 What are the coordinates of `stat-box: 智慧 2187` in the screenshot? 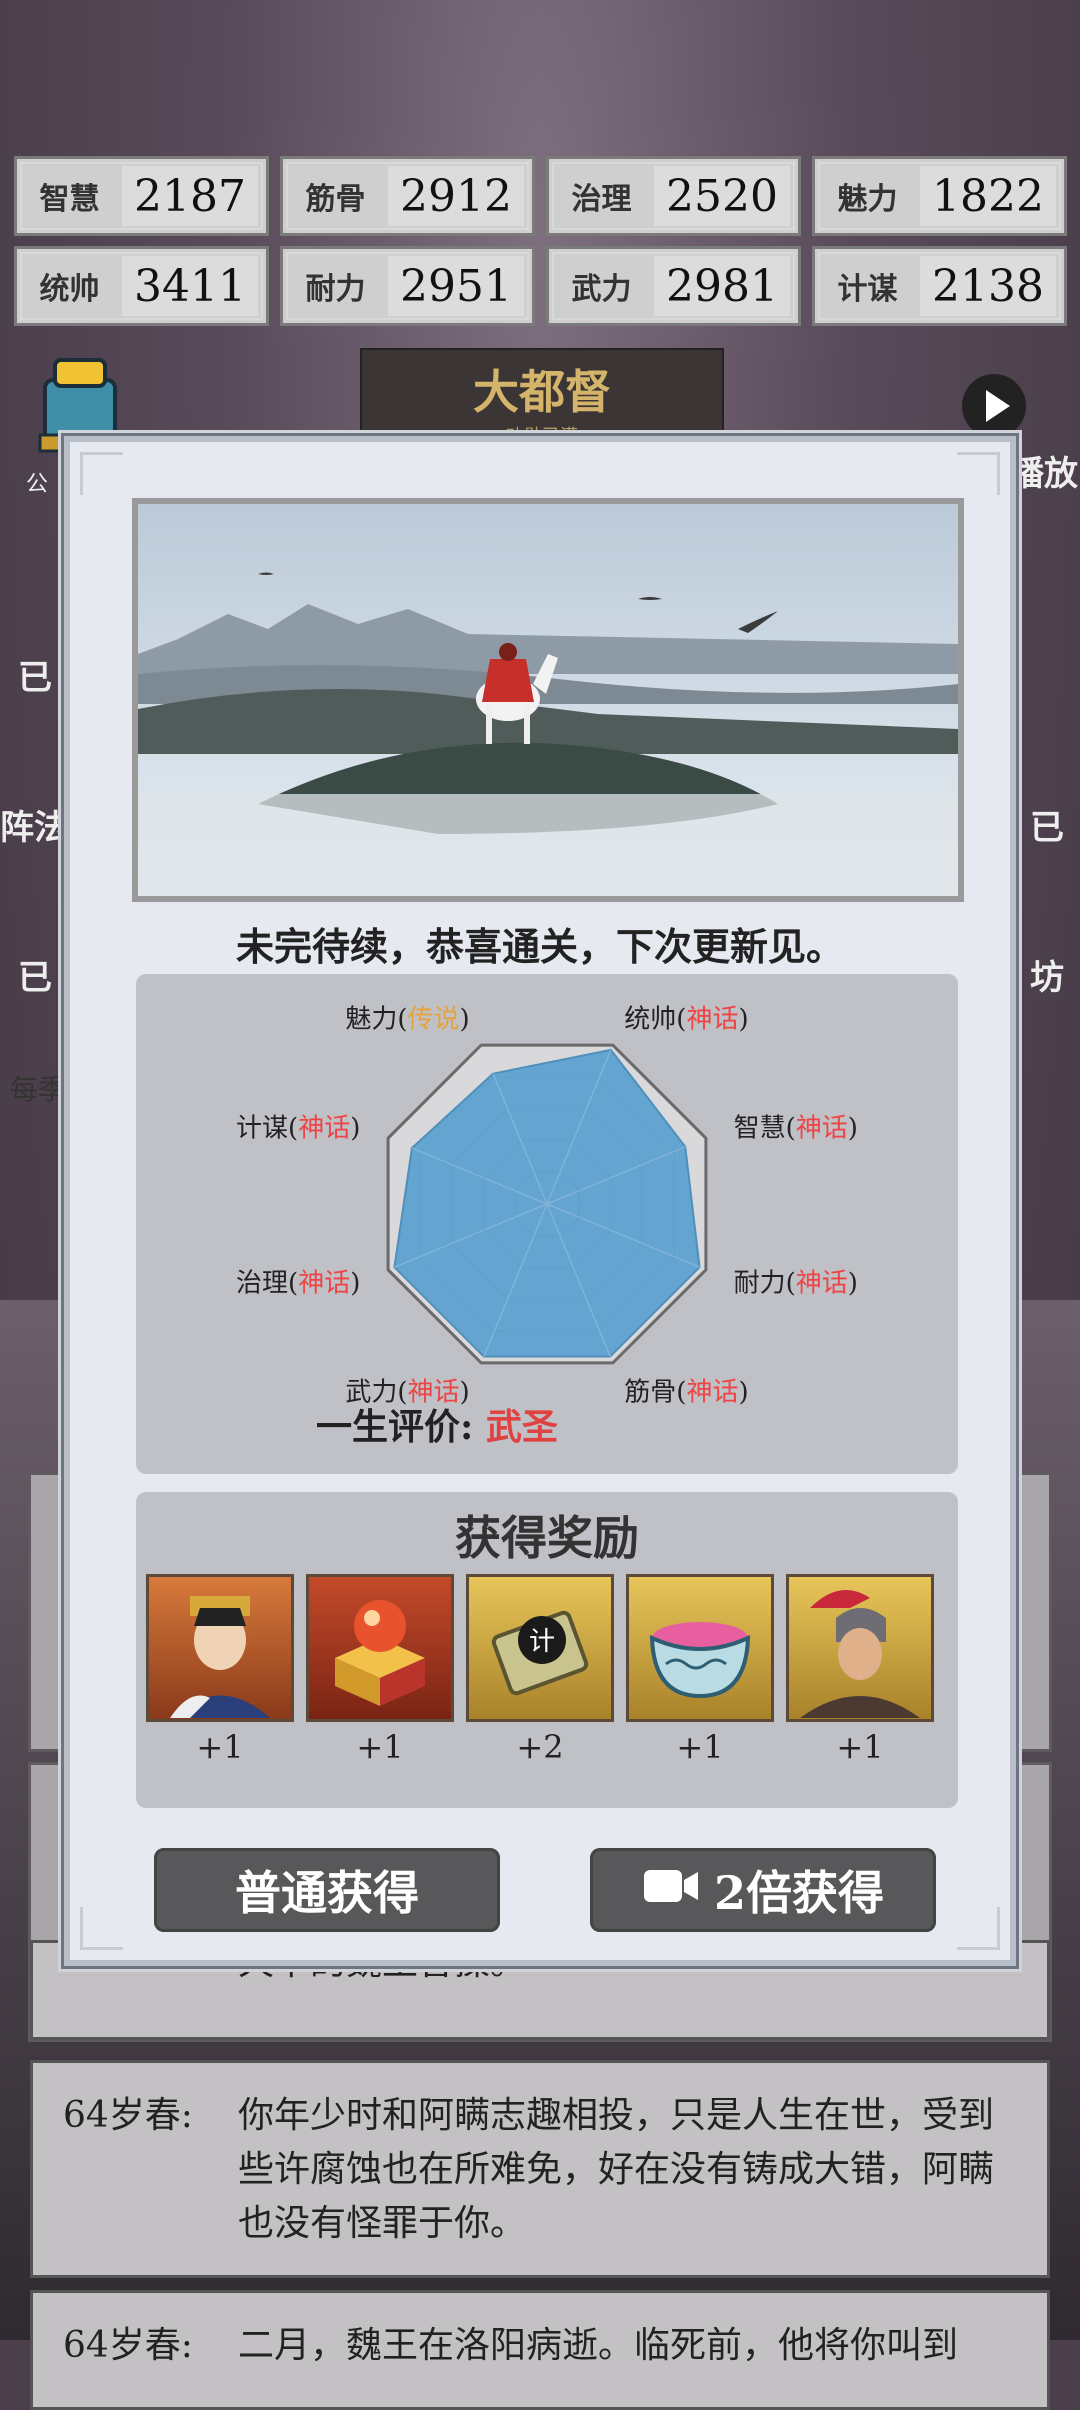 It's located at (141, 196).